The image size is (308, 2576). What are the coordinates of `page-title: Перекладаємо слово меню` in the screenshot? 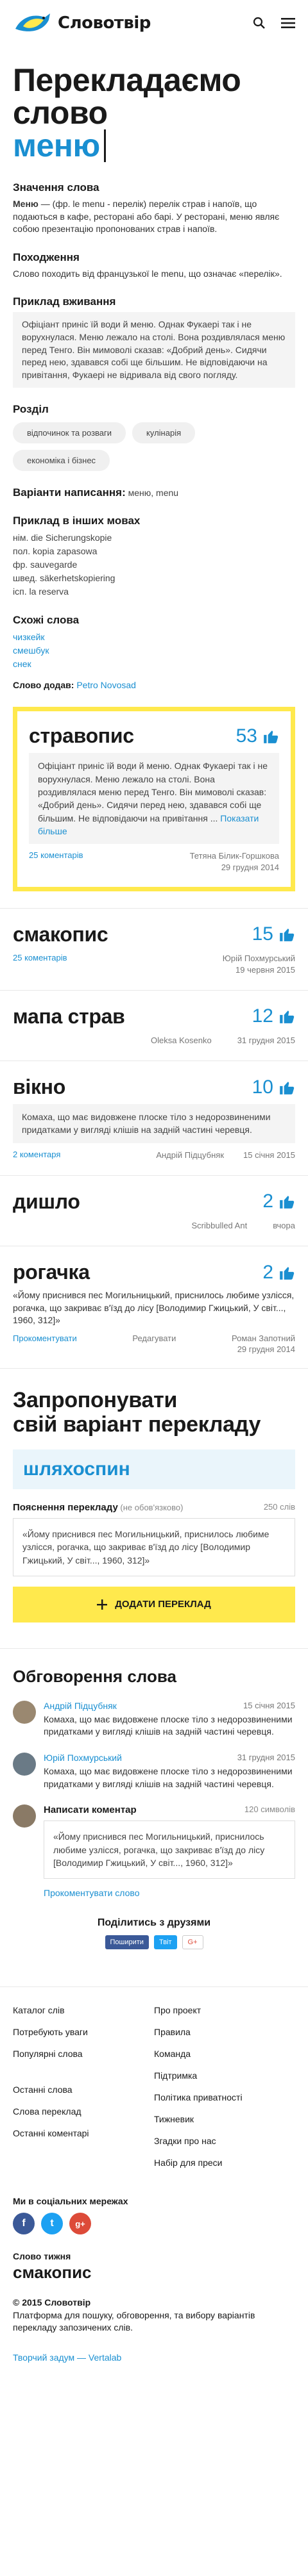 It's located at (154, 113).